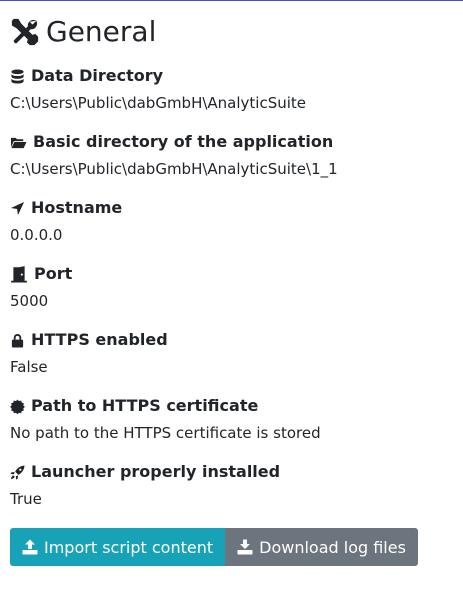 This screenshot has width=463, height=597. I want to click on setting-label-text: Port, so click(53, 273).